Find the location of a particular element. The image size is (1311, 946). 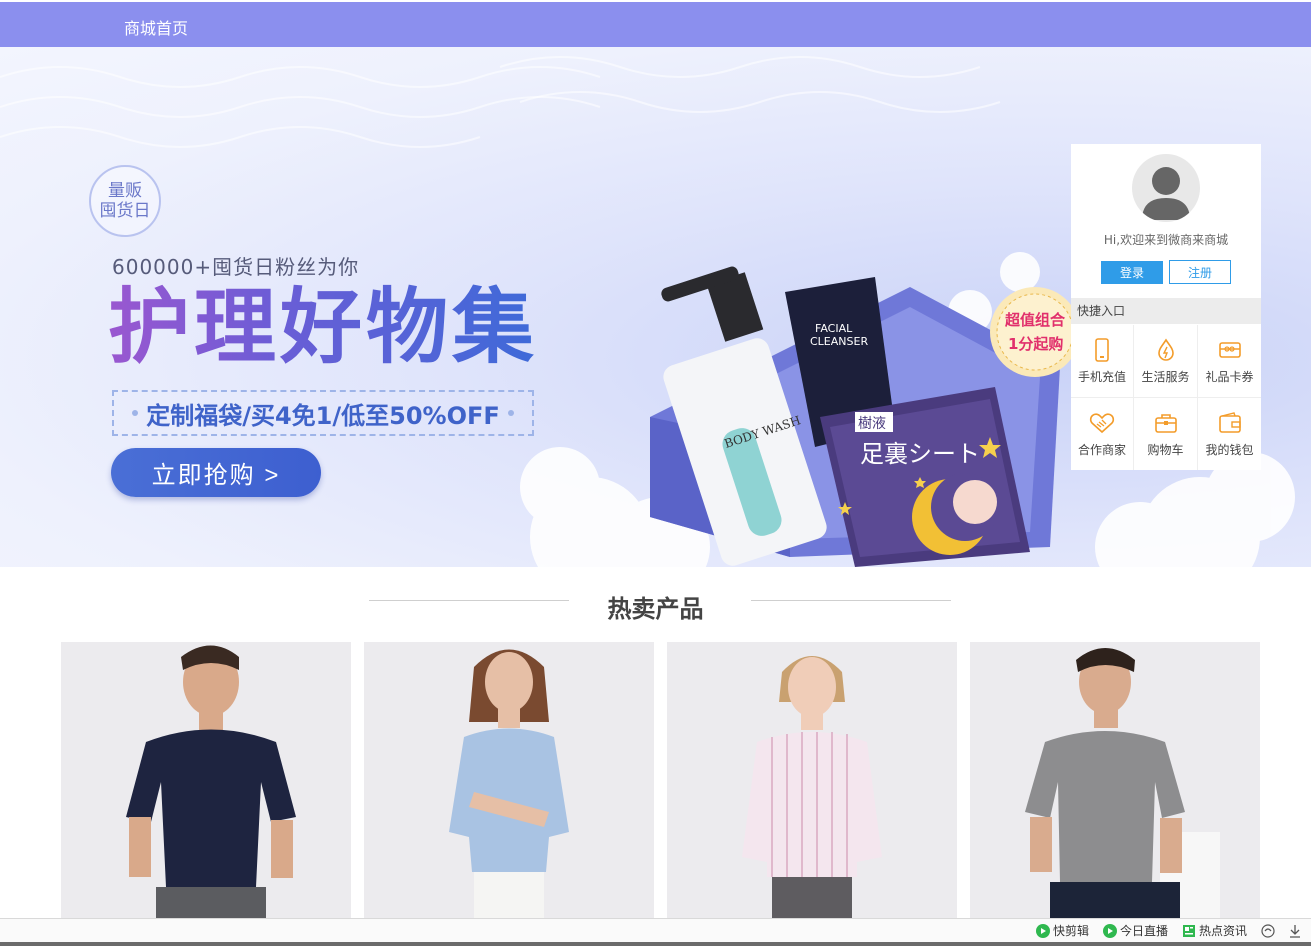

promo-strip: 定制福袋/买4免1/低至50%OFF is located at coordinates (323, 413).